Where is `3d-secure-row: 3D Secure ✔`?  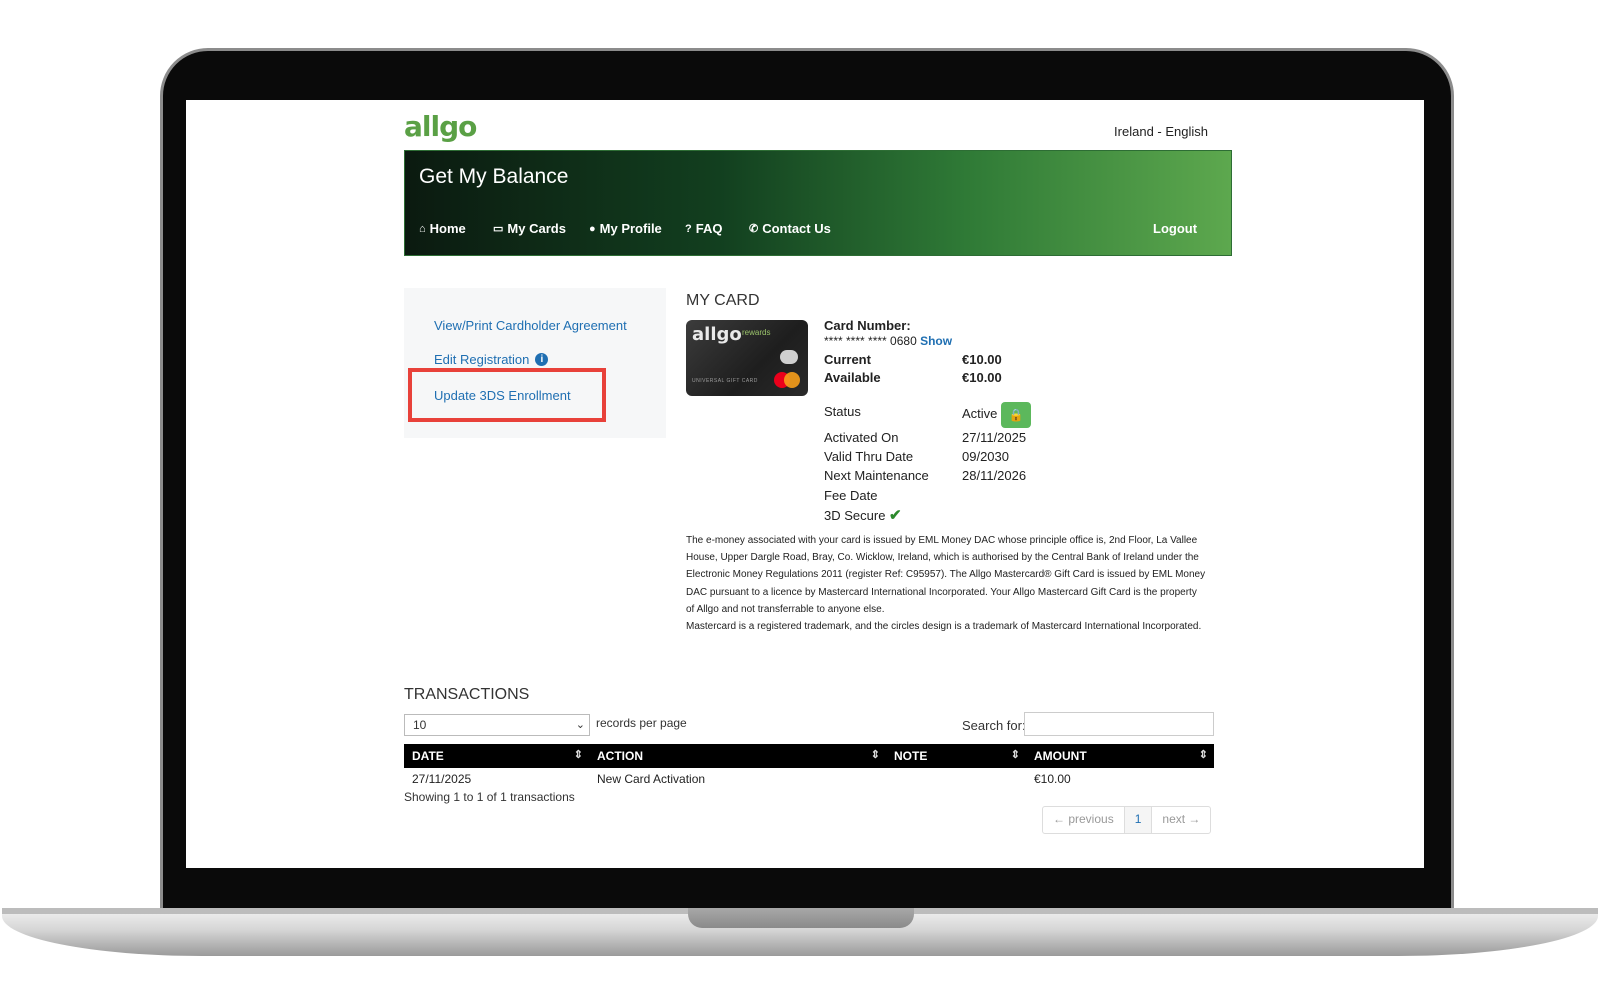 3d-secure-row: 3D Secure ✔ is located at coordinates (863, 515).